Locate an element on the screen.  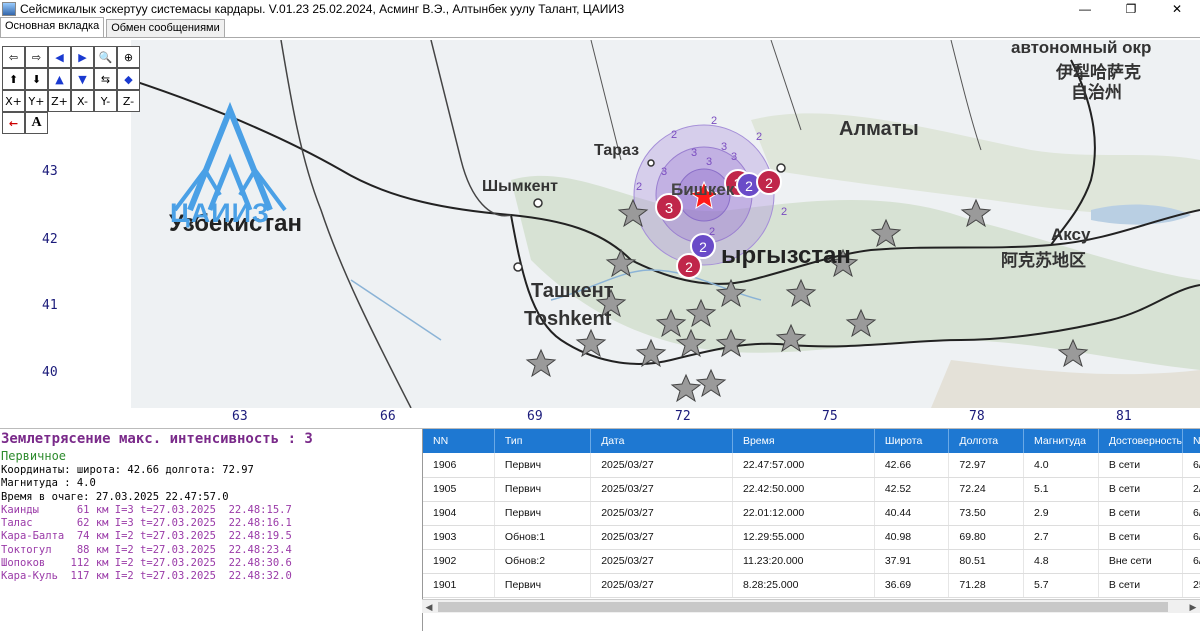
table-cell: 1905 is located at coordinates (458, 489).